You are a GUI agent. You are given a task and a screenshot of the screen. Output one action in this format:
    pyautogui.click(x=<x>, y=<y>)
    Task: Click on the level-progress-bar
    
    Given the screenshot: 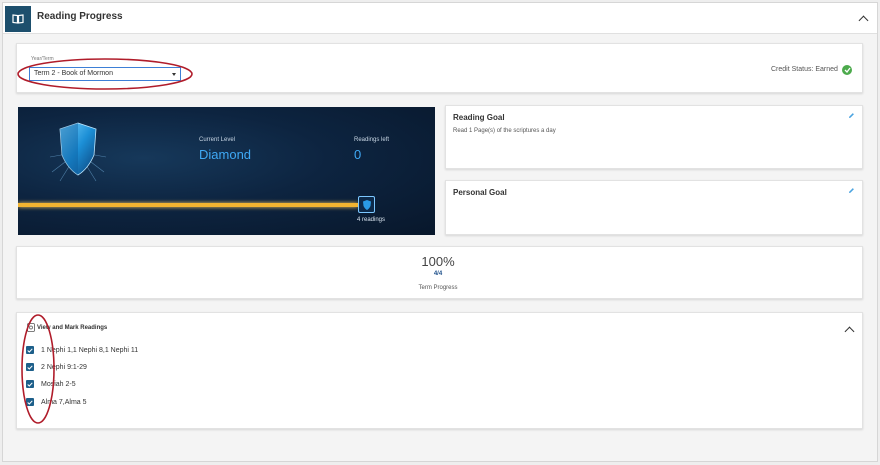 What is the action you would take?
    pyautogui.click(x=188, y=205)
    